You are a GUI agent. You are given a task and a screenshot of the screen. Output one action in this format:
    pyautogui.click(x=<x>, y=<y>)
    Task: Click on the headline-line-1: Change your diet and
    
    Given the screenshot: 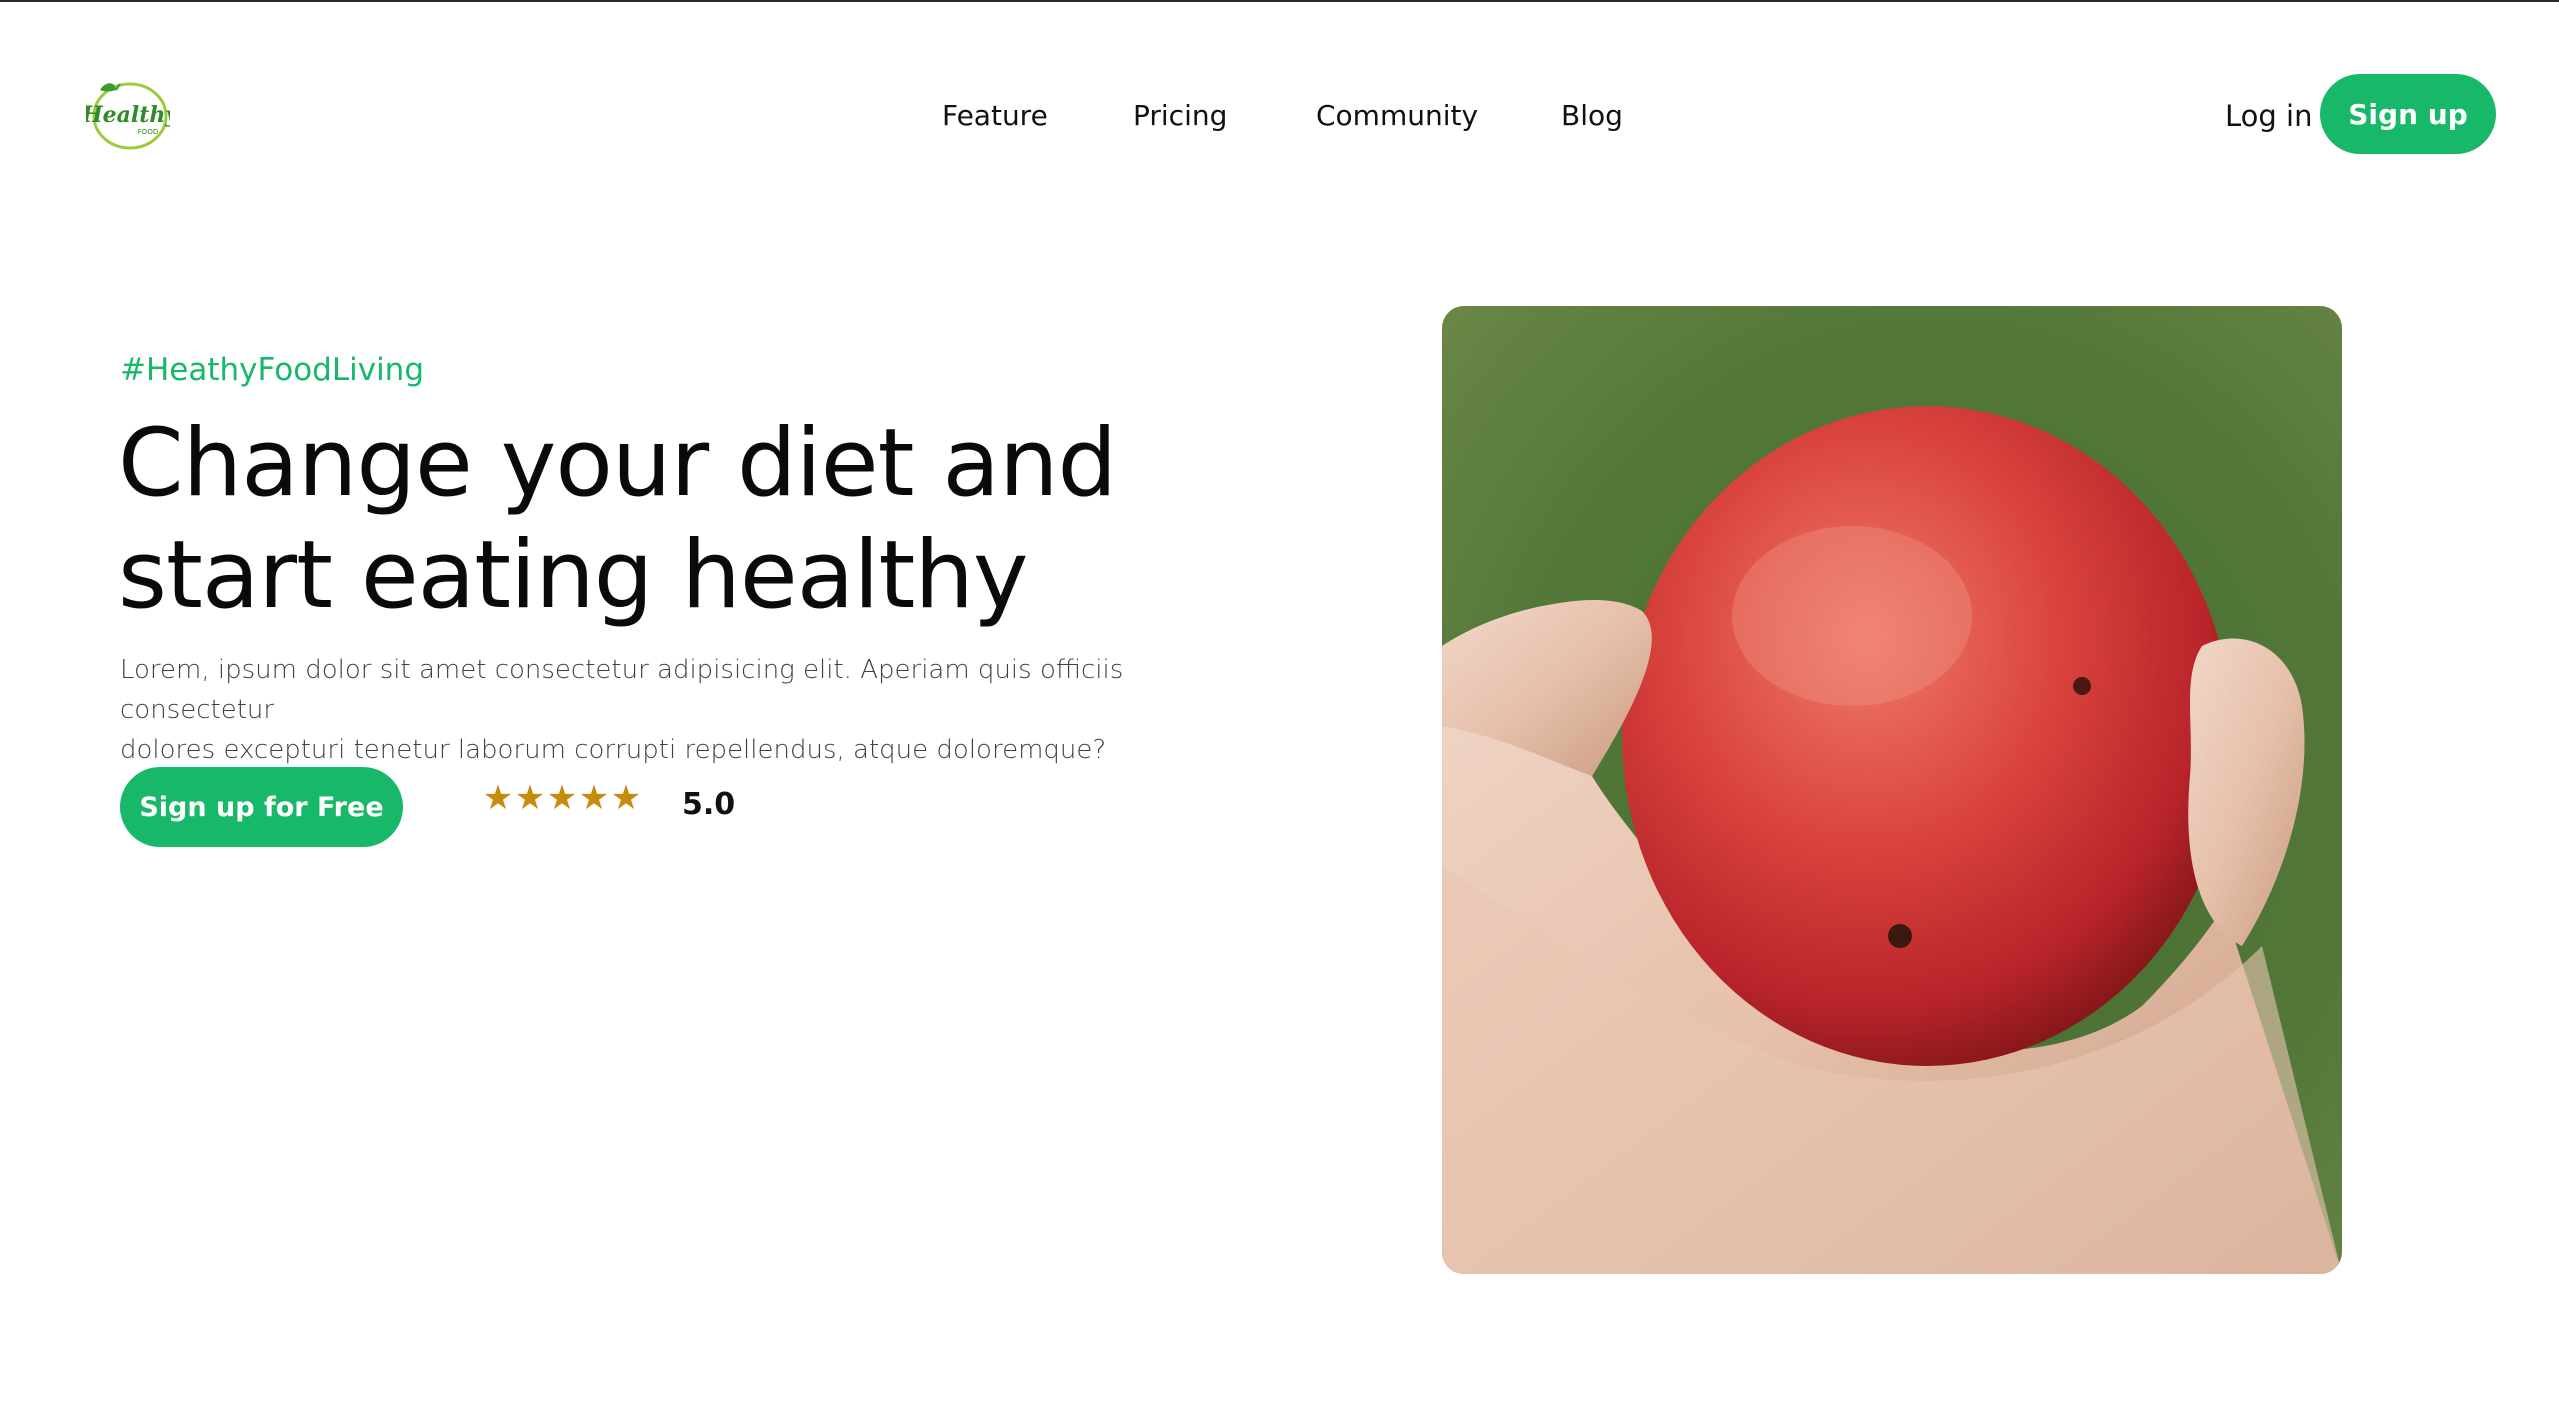 What is the action you would take?
    pyautogui.click(x=617, y=463)
    